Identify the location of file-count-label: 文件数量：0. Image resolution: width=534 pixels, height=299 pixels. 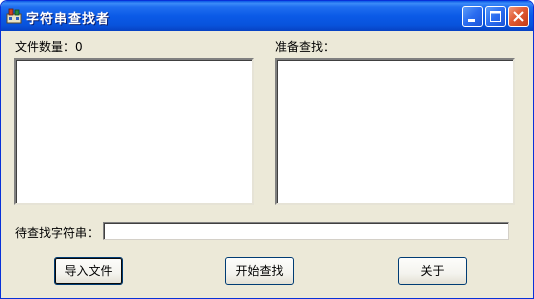
(49, 47).